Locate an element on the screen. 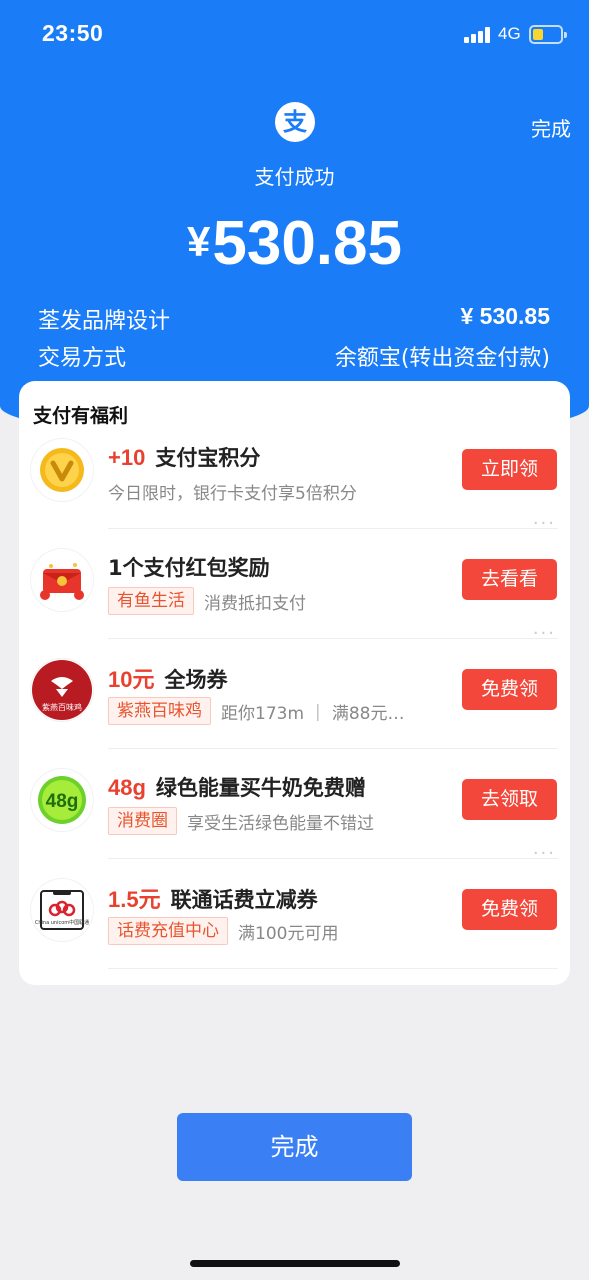  benefit-desc-row: 今日限时，银行卡支付享5倍积分 is located at coordinates (232, 491).